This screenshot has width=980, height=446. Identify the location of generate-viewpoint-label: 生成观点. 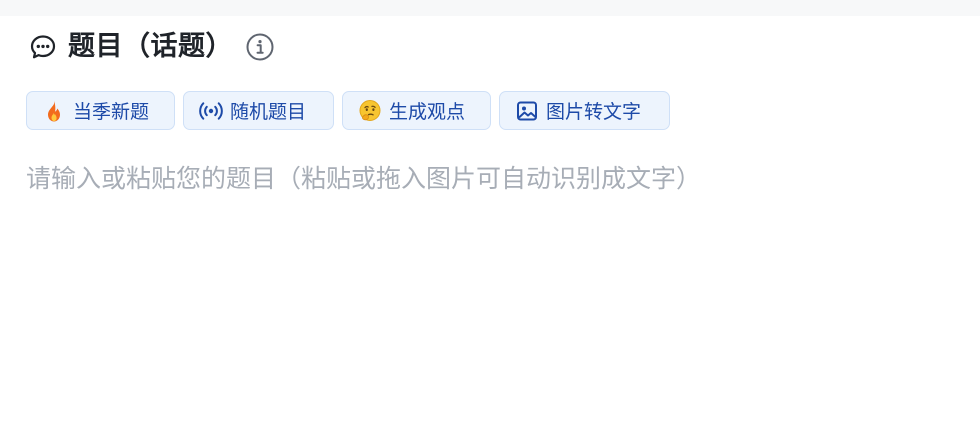
(427, 112).